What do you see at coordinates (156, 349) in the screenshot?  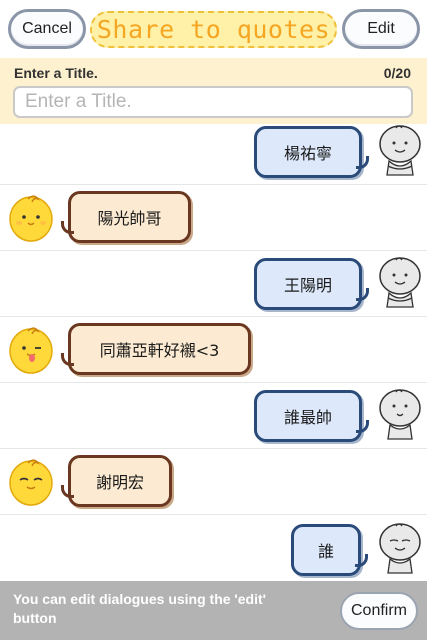 I see `message-bubble-left: 同蕭亞軒好襯<3` at bounding box center [156, 349].